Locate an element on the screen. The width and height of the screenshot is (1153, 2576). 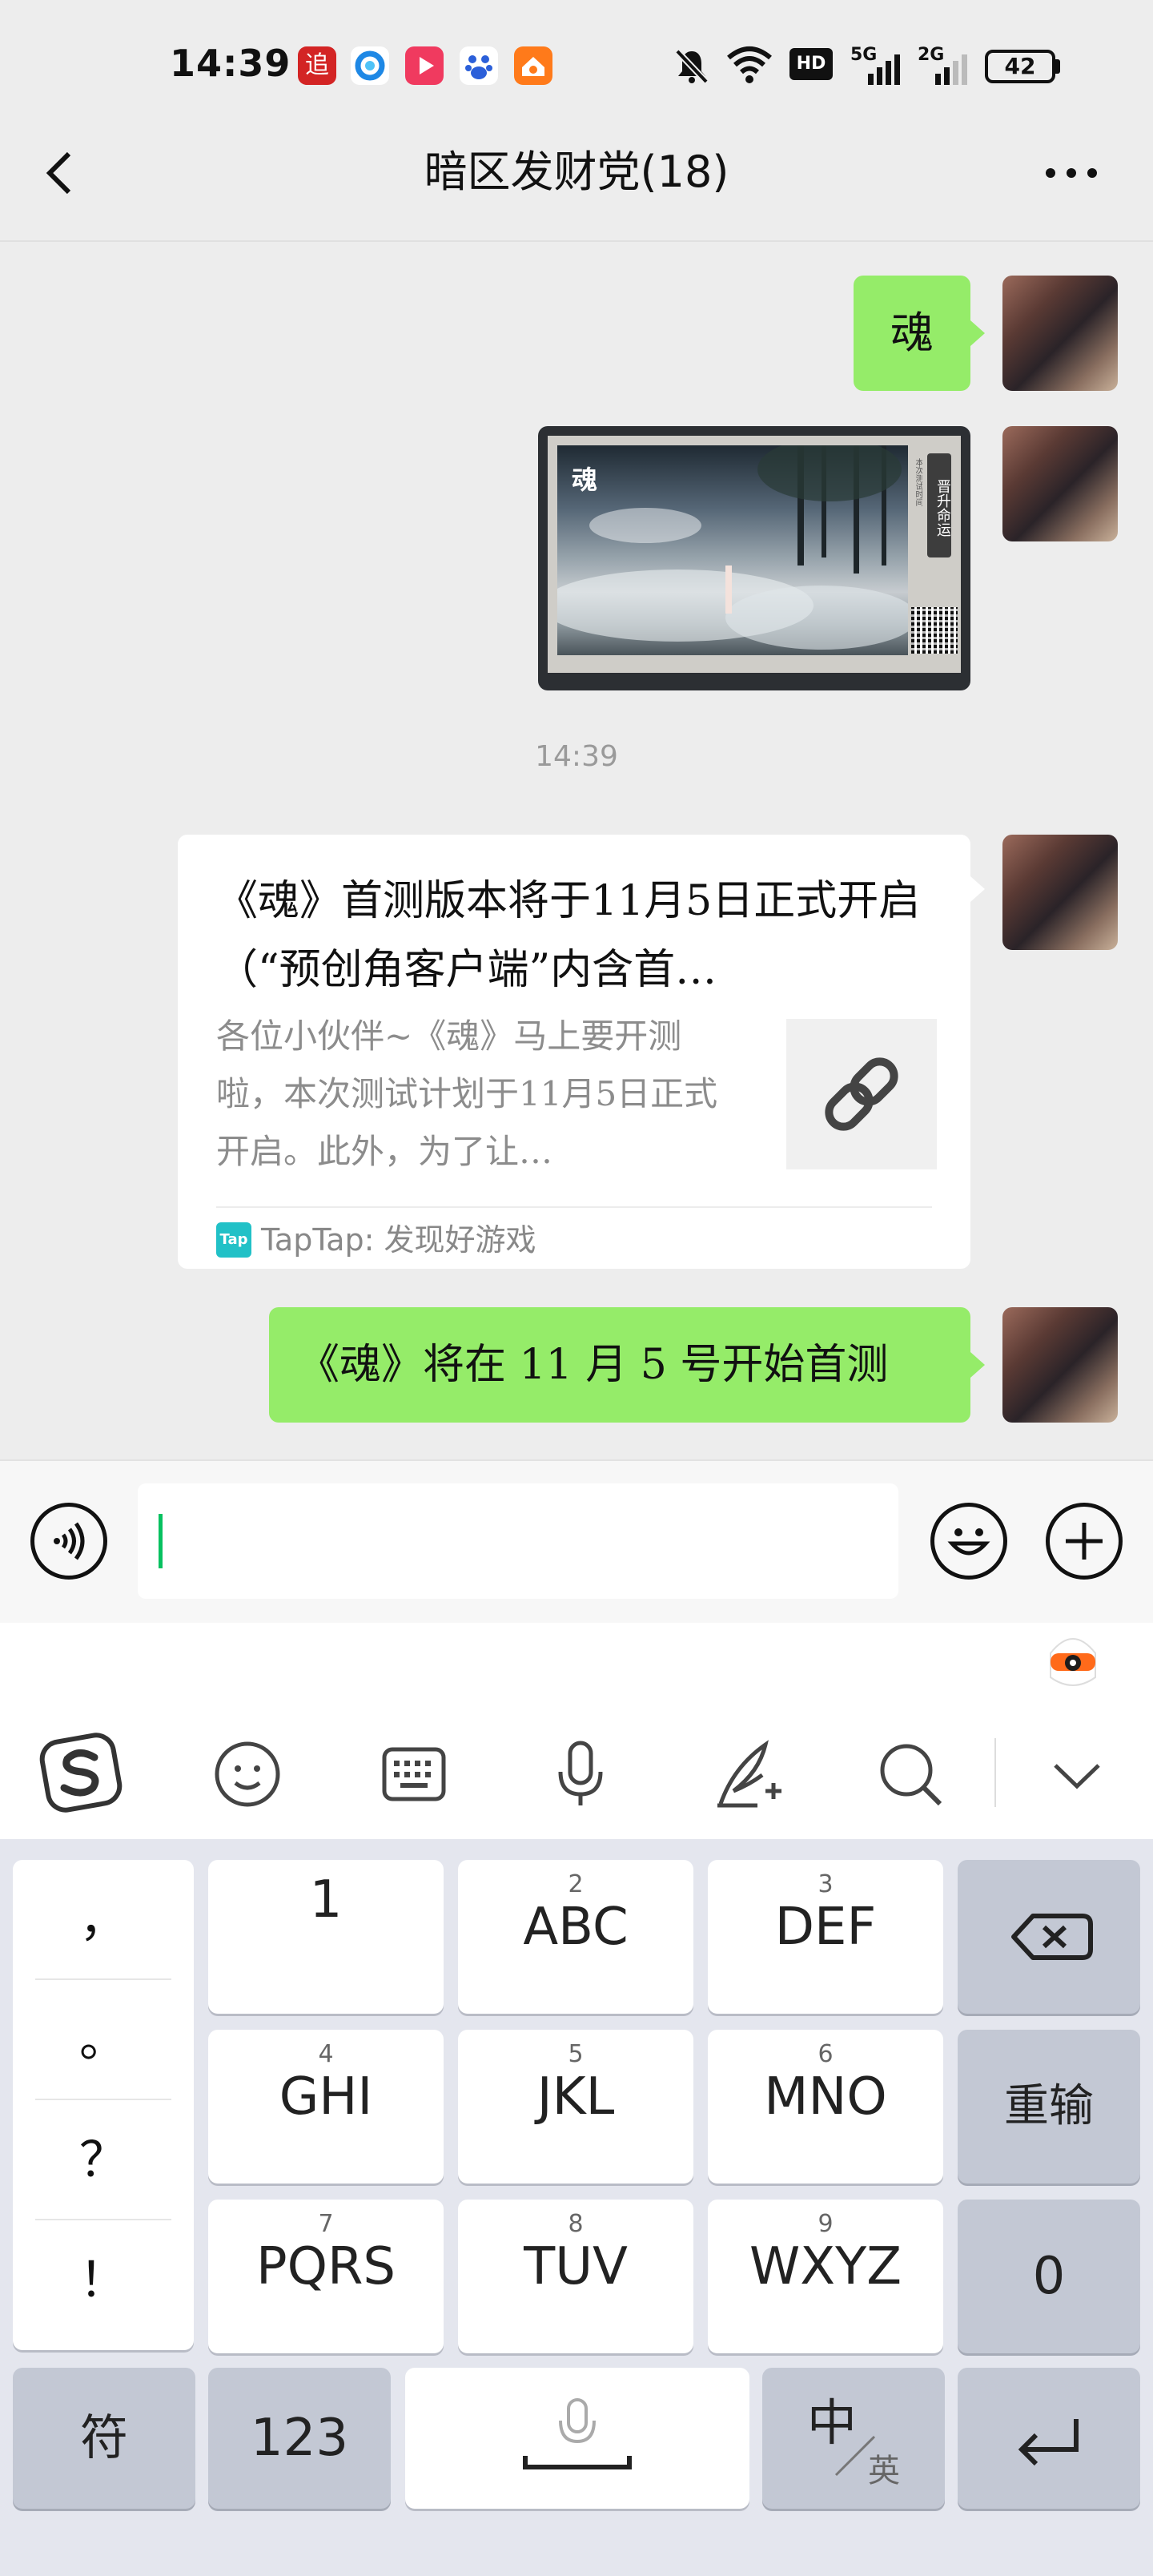
key-number: 4 is located at coordinates (326, 2054).